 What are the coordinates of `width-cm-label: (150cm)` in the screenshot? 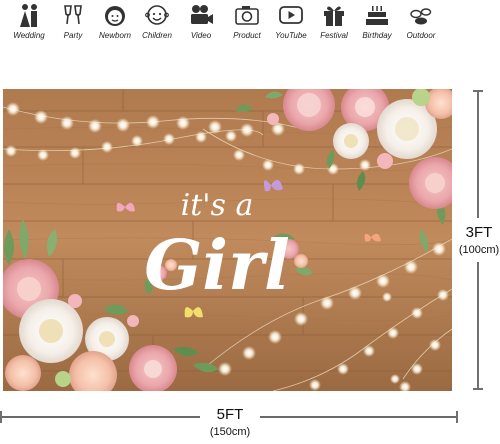 It's located at (230, 432).